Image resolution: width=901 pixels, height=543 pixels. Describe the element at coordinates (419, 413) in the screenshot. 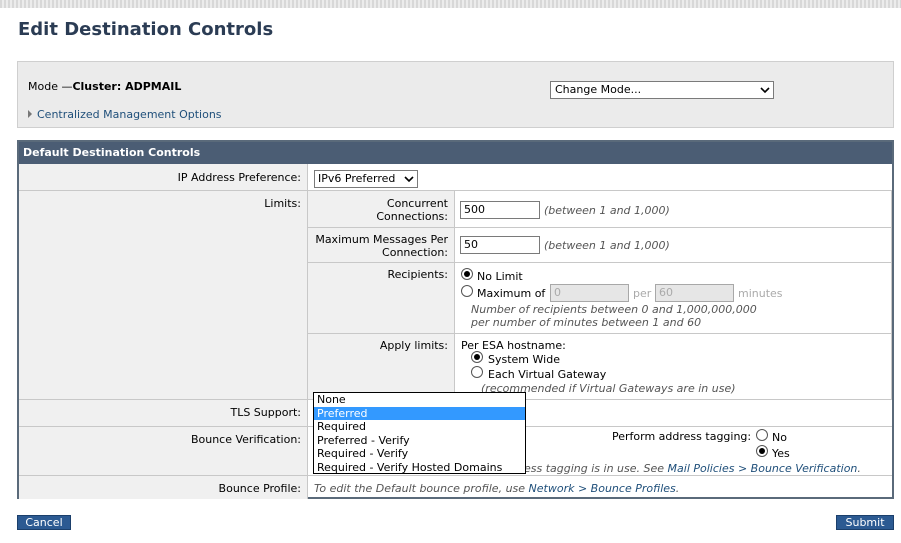

I see `tls-option-preferred: Preferred` at that location.